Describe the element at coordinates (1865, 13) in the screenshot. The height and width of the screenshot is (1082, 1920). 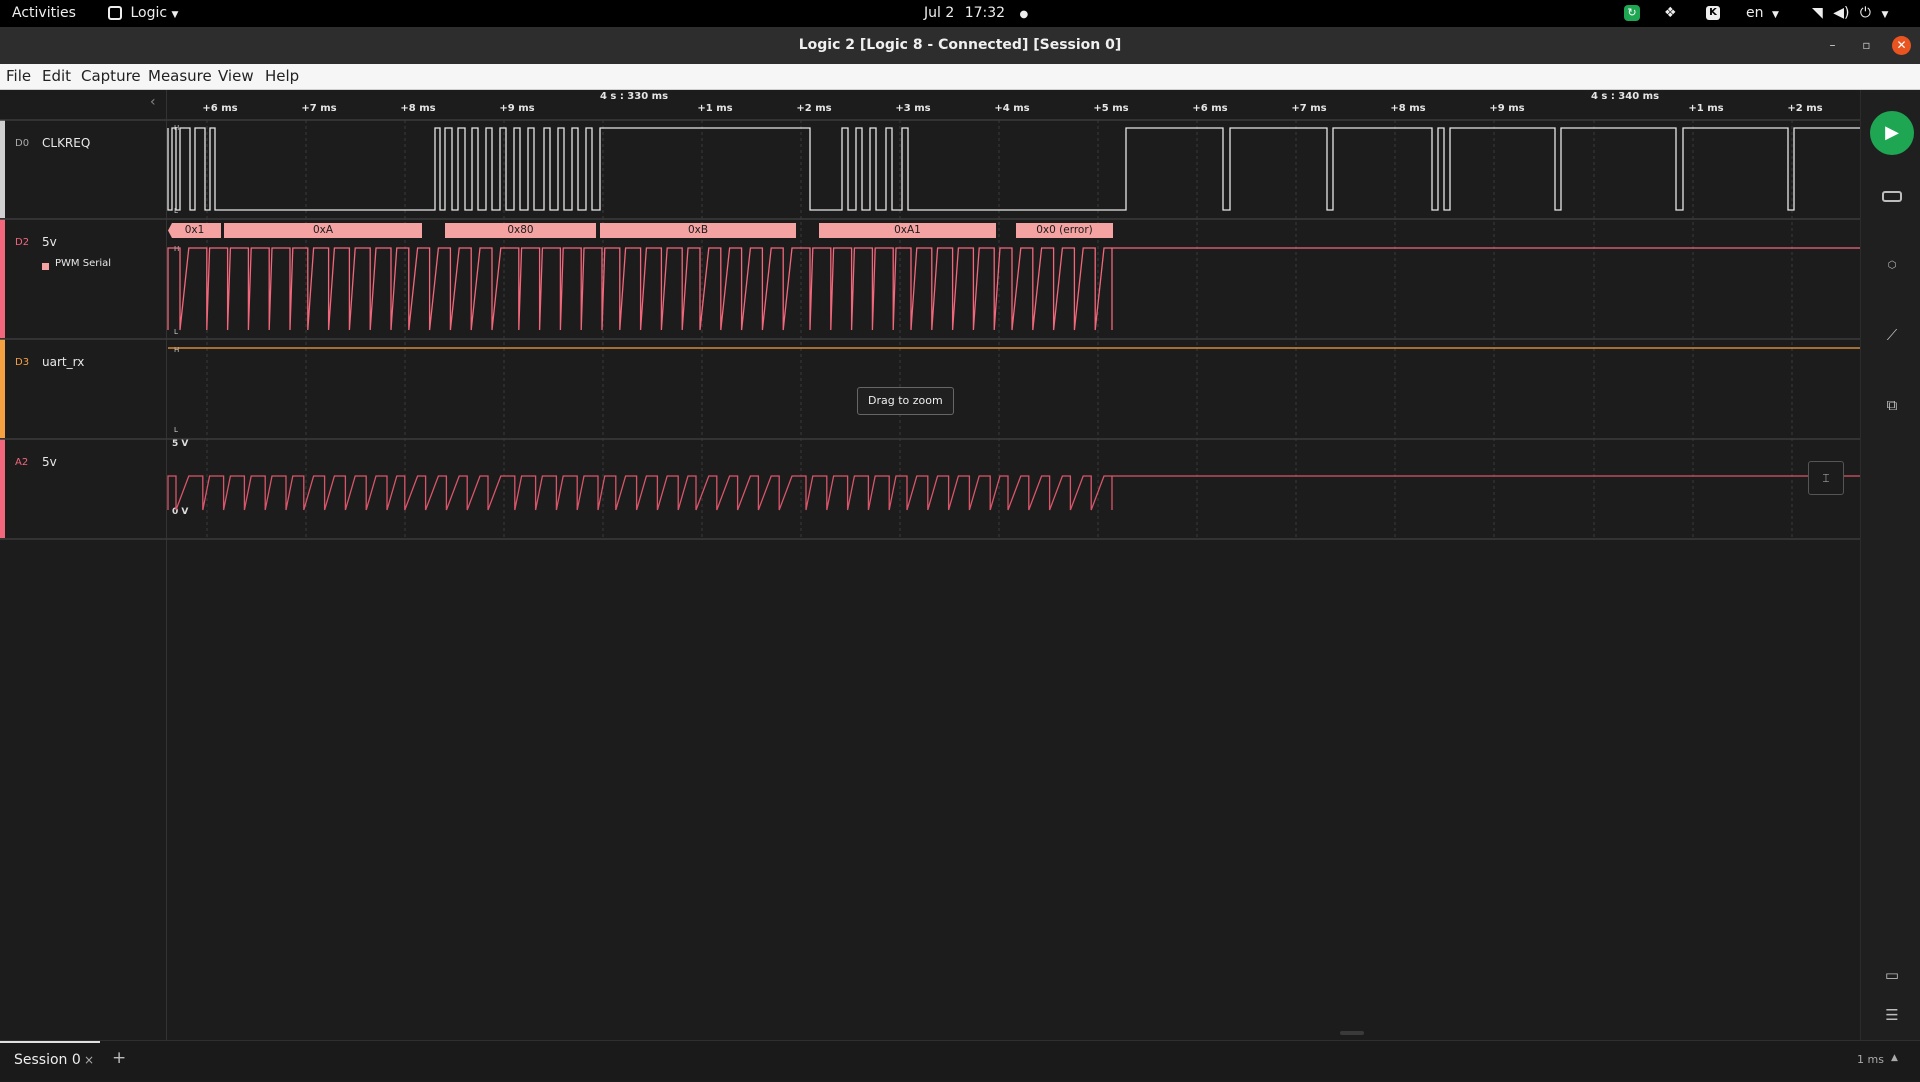
I see `power-icon: ⏻` at that location.